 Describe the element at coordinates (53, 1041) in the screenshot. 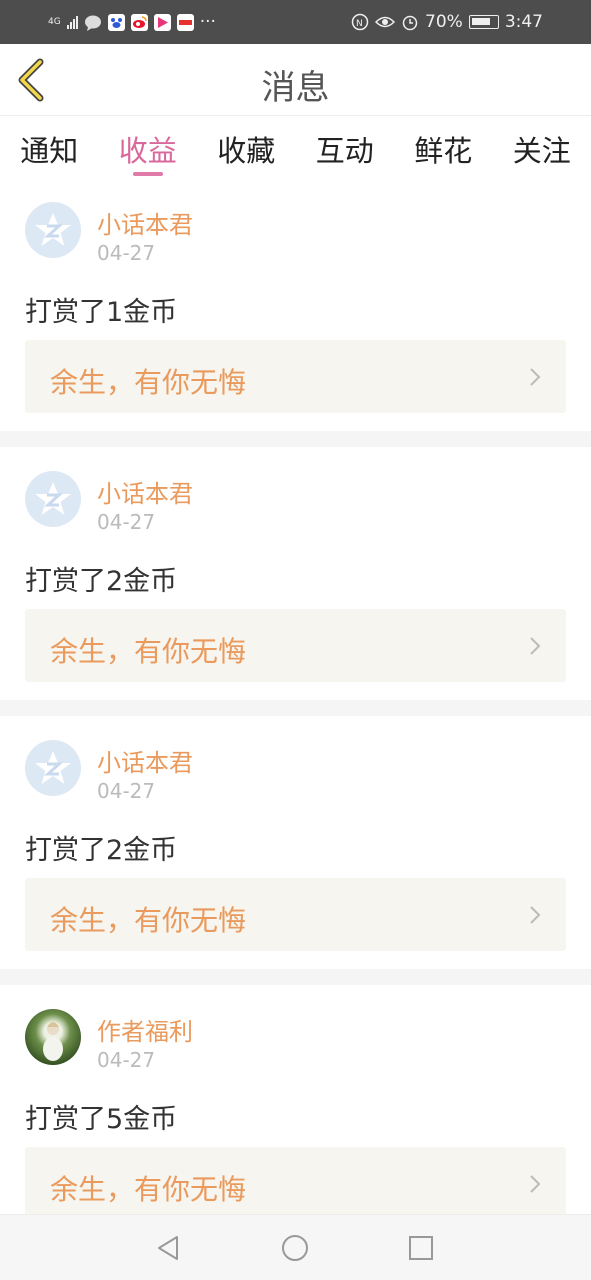

I see `photo-avatar-icon` at that location.